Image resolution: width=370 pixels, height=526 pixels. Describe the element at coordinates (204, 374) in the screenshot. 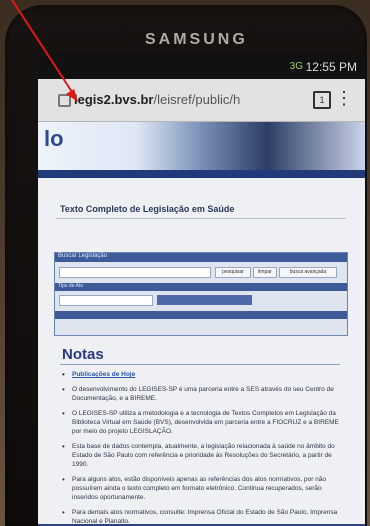

I see `note-item-todays-publications: Publicações de Hoje` at that location.